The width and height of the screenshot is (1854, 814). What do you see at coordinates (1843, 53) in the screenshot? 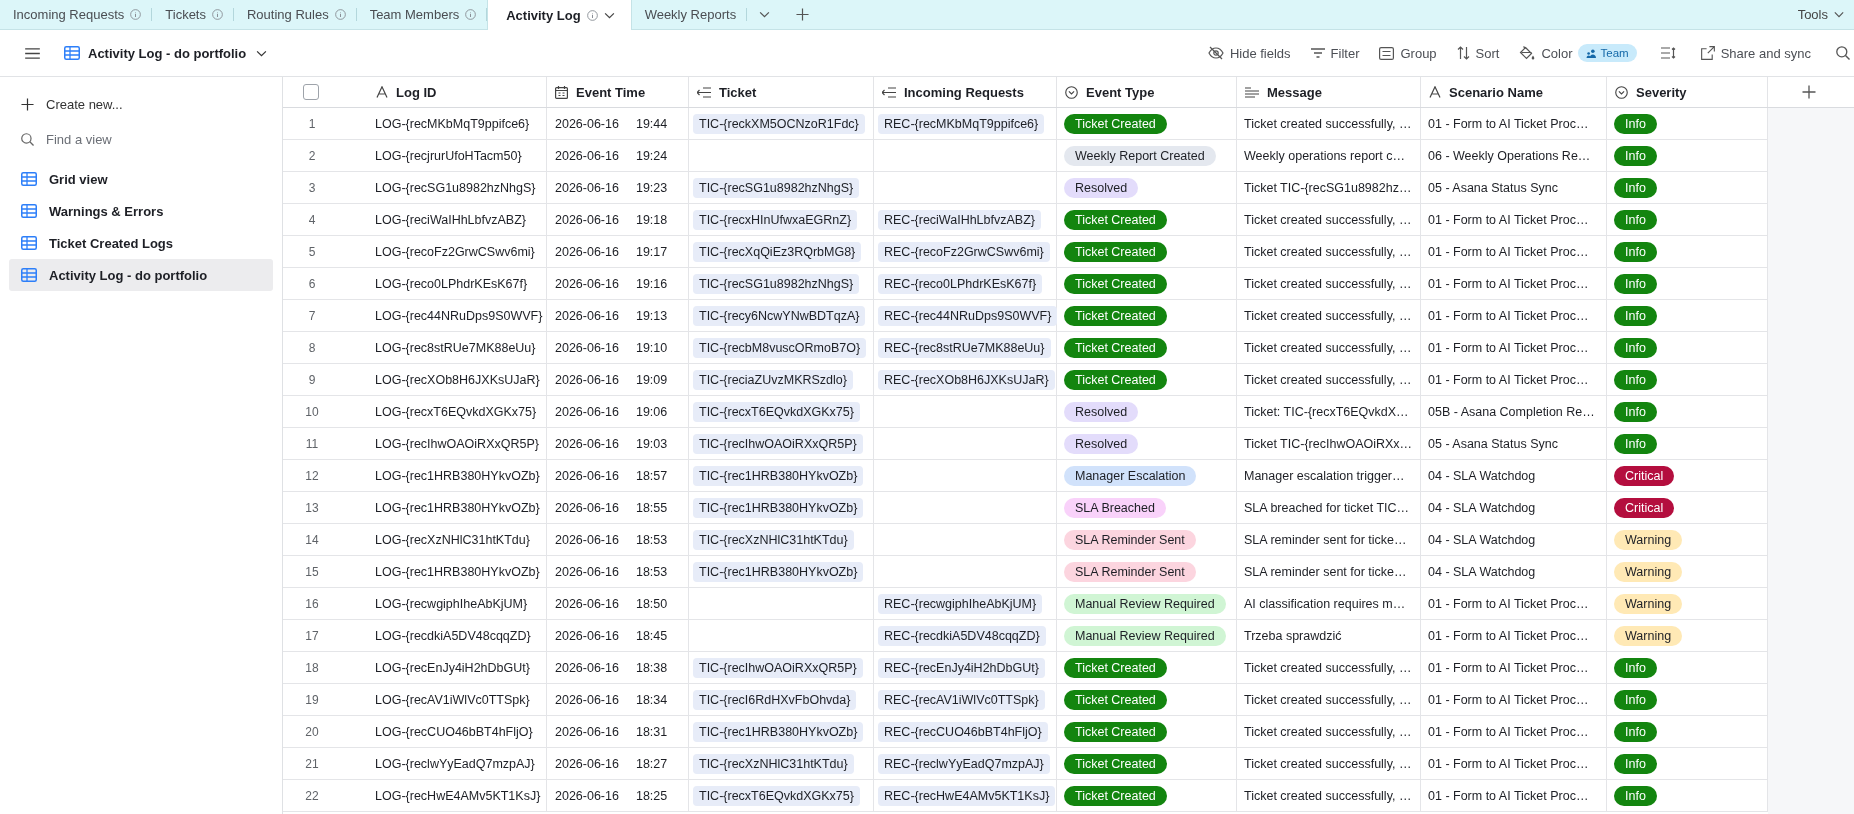
I see `search-icon` at bounding box center [1843, 53].